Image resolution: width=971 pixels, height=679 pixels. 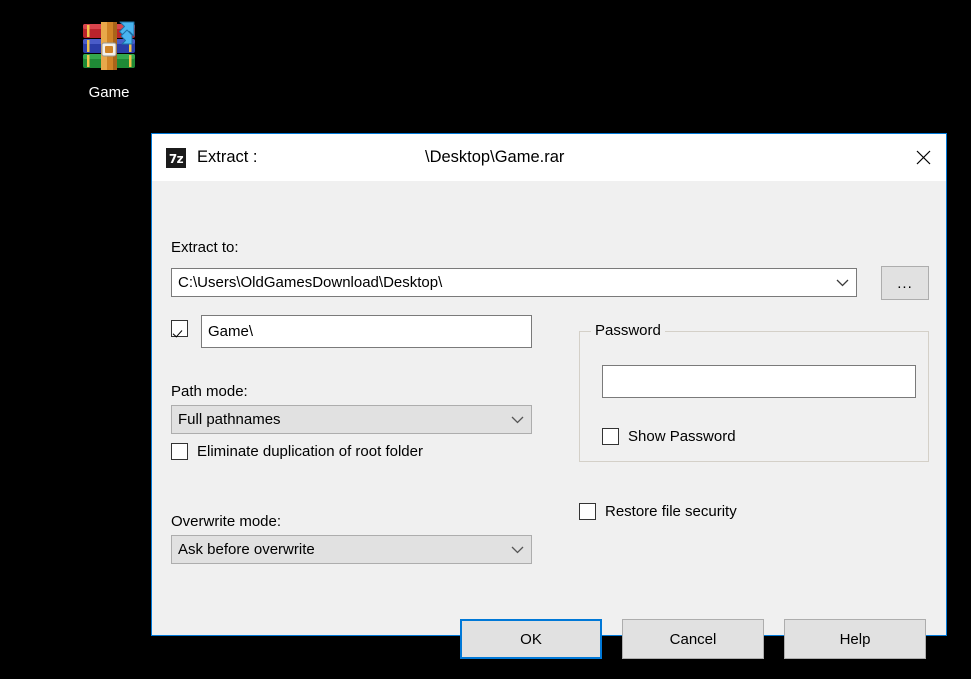 I want to click on restore-file-security-label: Restore file security, so click(x=671, y=511).